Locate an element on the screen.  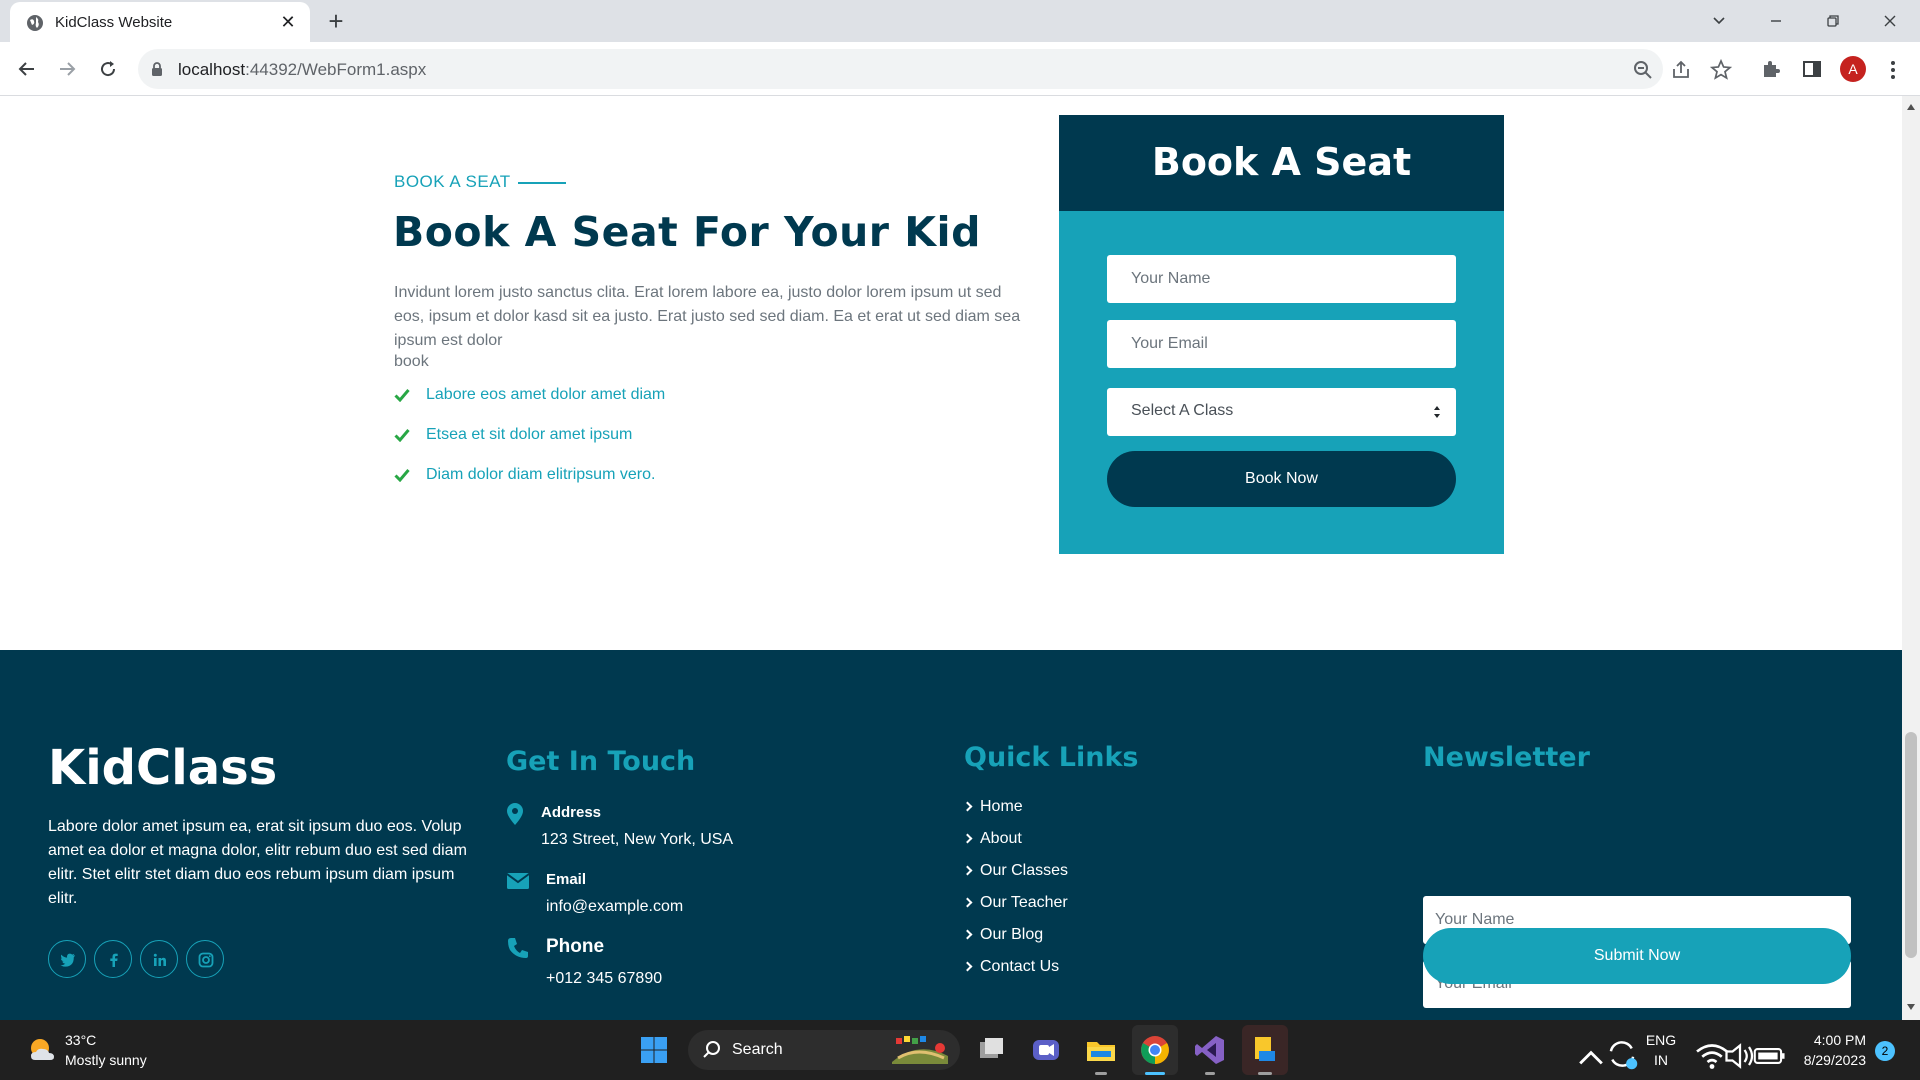
email-value: info@example.com is located at coordinates (615, 906).